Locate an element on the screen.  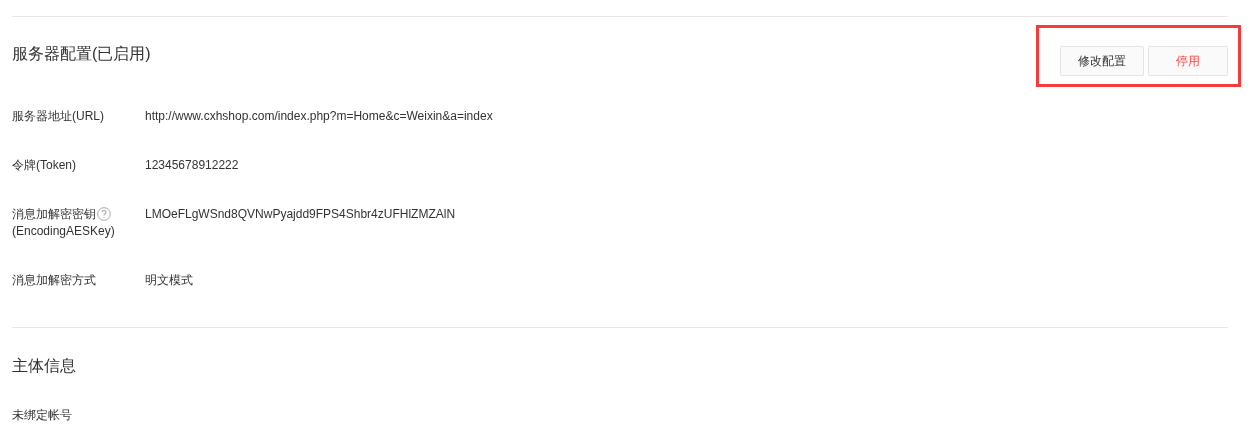
edit-button: 修改配置 is located at coordinates (1102, 61).